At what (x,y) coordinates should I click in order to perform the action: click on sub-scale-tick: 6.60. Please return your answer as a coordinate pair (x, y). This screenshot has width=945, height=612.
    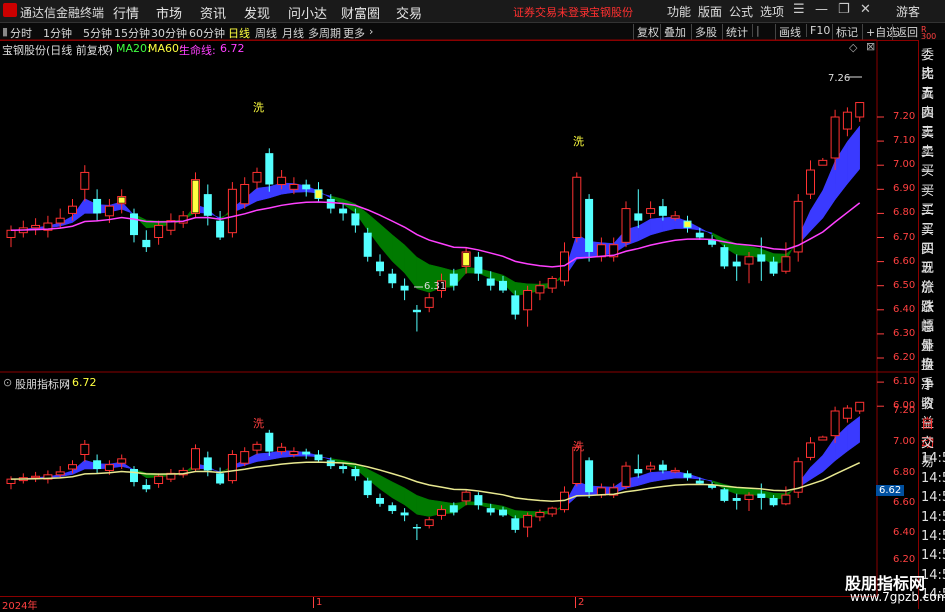
    Looking at the image, I should click on (904, 502).